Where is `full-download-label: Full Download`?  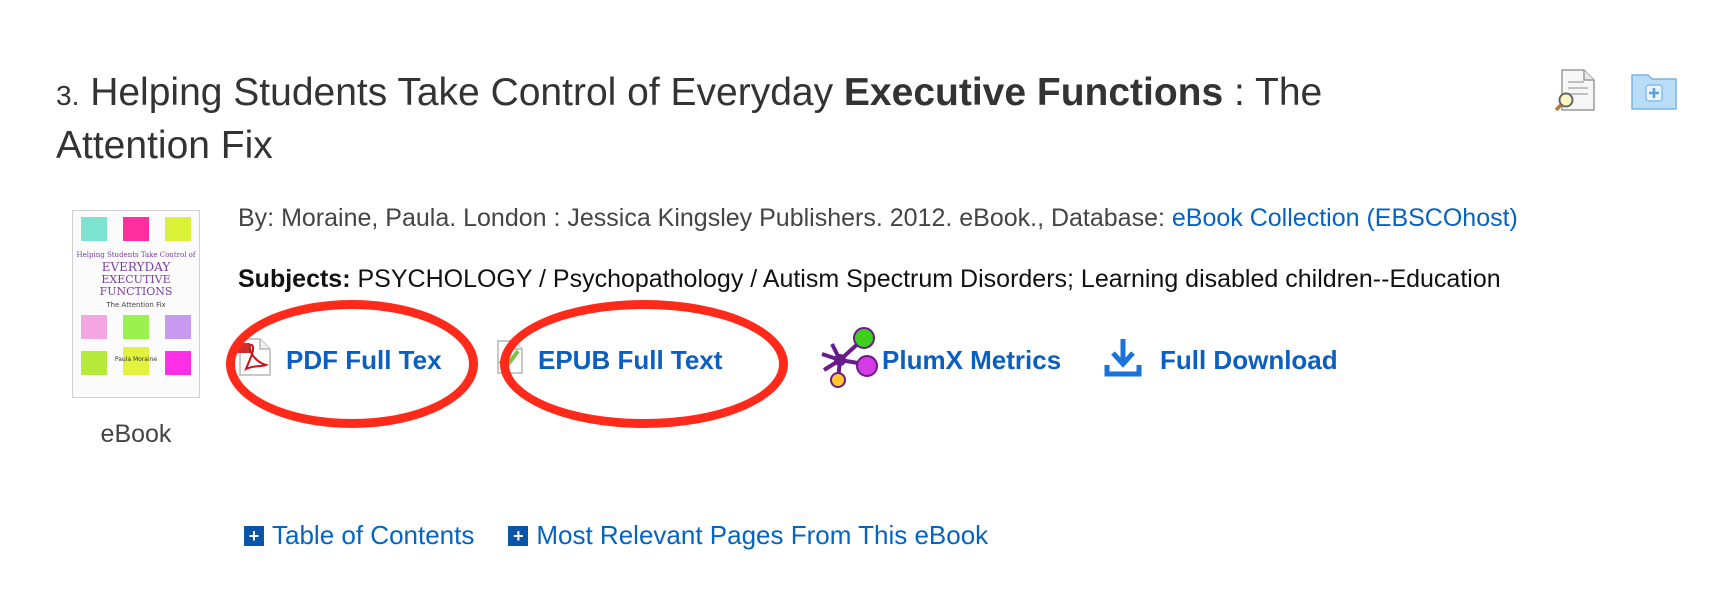
full-download-label: Full Download is located at coordinates (1249, 359).